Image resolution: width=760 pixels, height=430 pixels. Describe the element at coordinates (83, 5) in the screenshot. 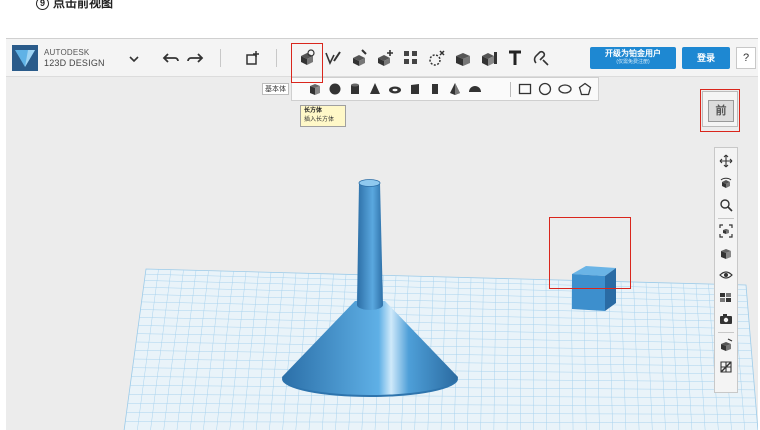

I see `step-text: 点击前视图` at that location.